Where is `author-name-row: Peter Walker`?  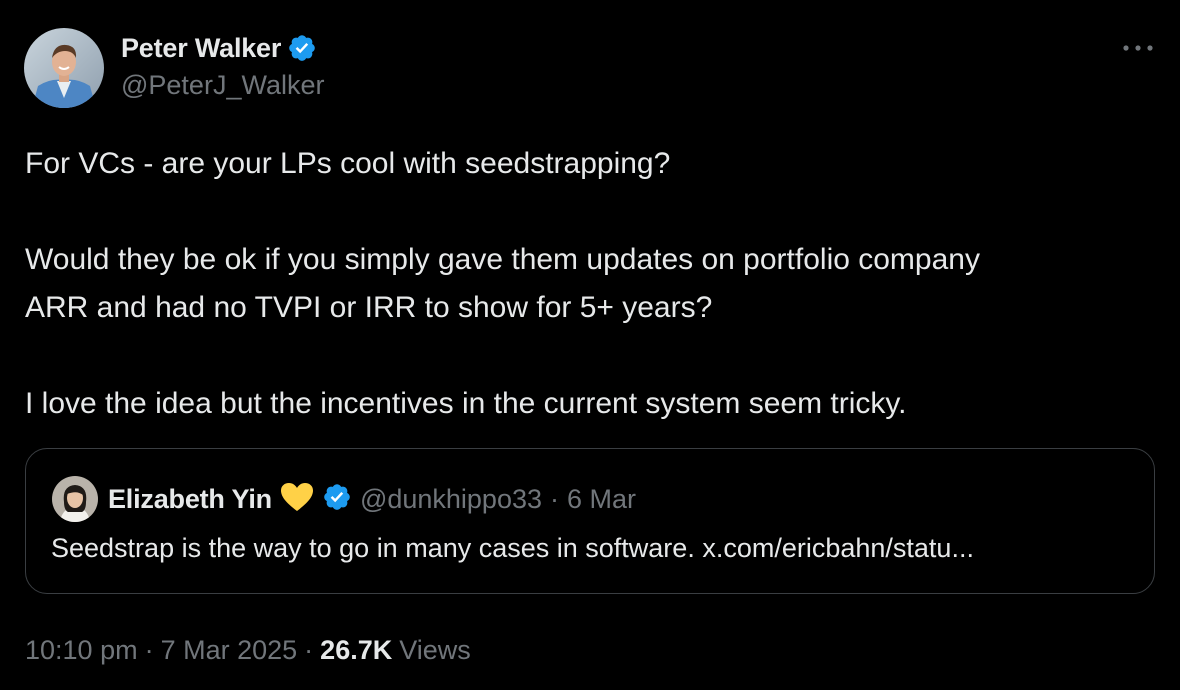
author-name-row: Peter Walker is located at coordinates (219, 48).